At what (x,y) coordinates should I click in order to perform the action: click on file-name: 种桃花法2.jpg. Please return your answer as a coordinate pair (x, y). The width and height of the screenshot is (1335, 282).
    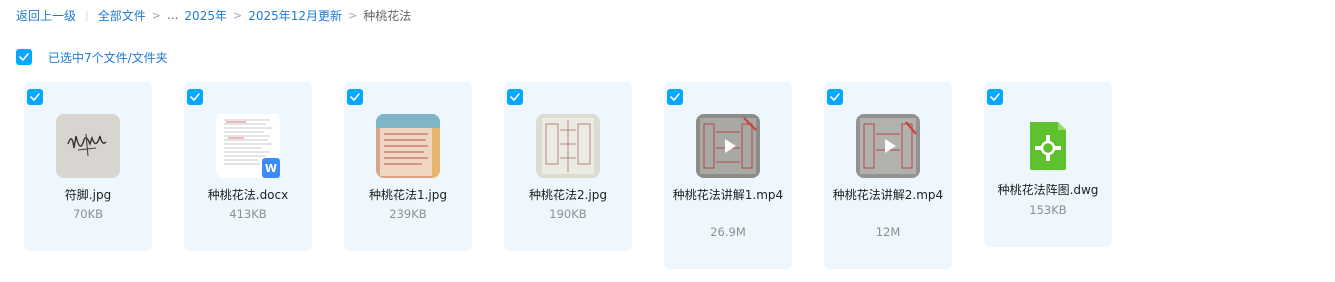
    Looking at the image, I should click on (568, 195).